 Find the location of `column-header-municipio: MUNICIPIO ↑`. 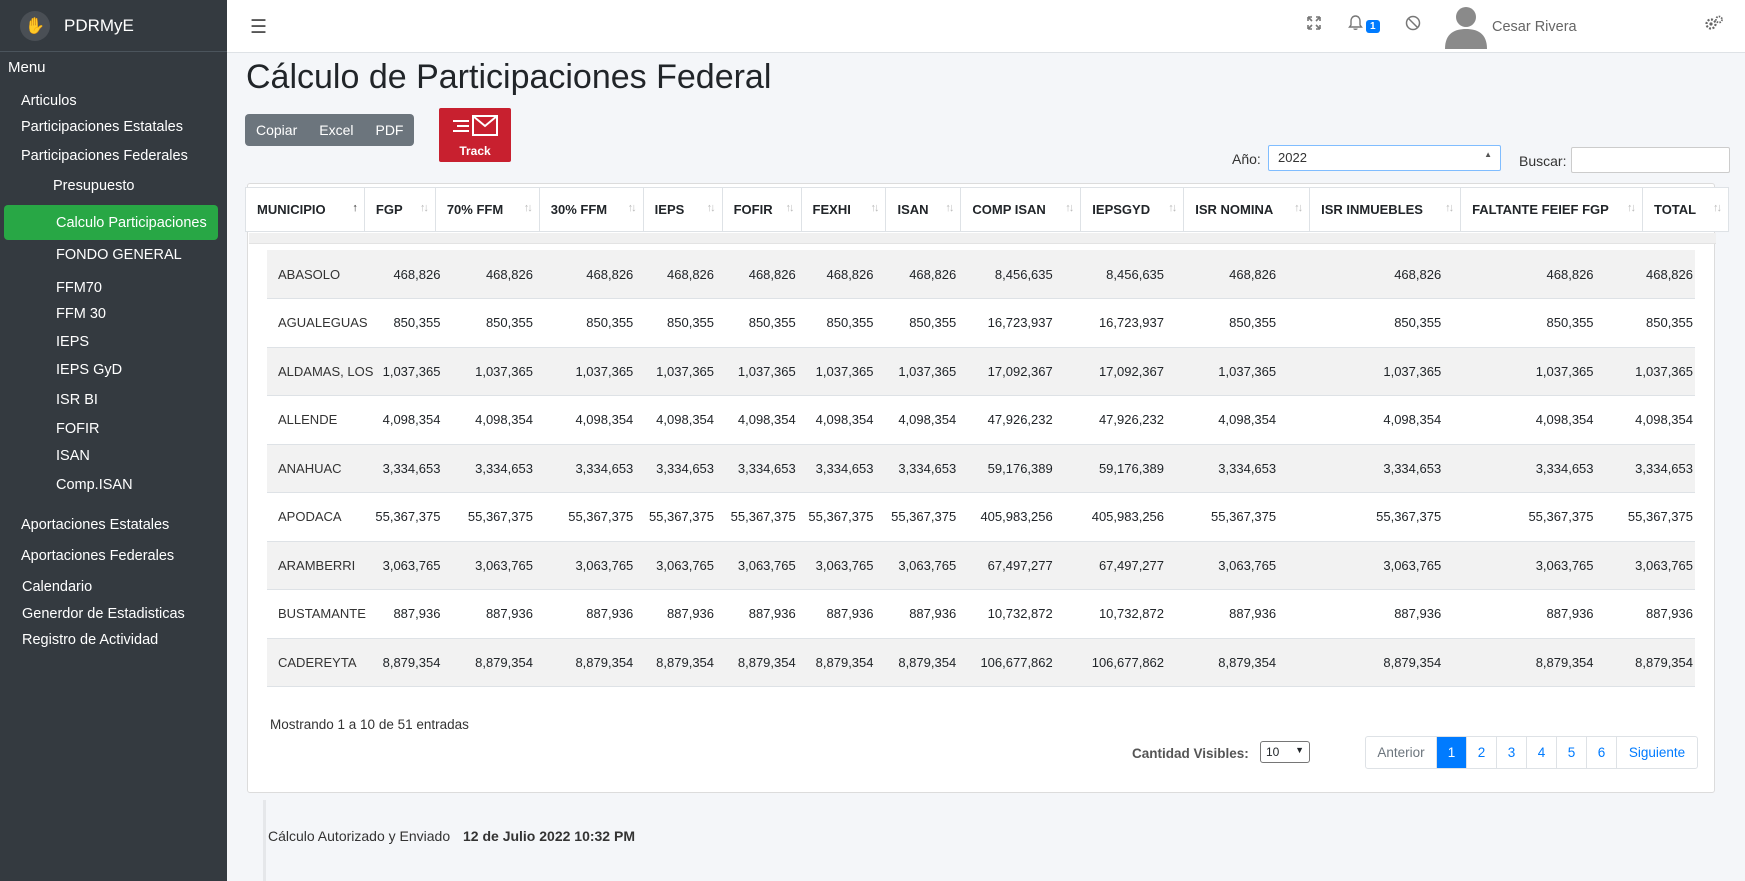

column-header-municipio: MUNICIPIO ↑ is located at coordinates (305, 209).